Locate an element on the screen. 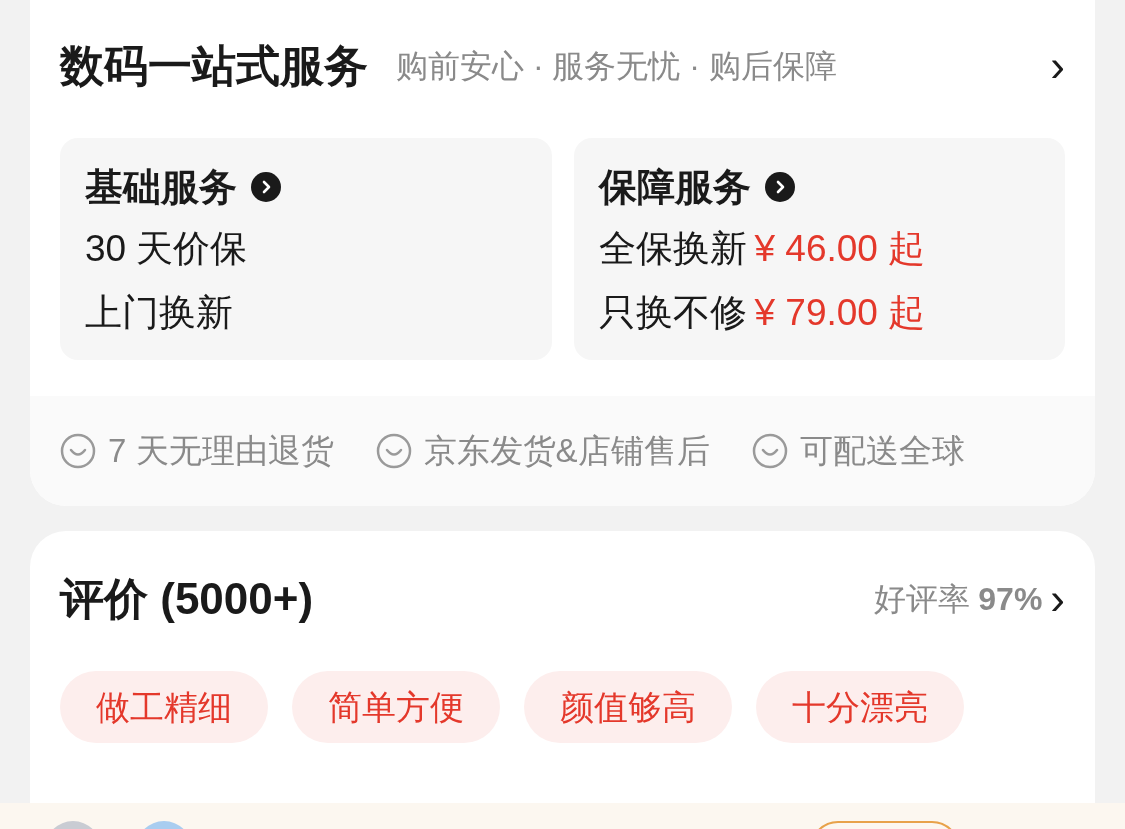 Image resolution: width=1125 pixels, height=829 pixels. review-tag: 简单方便 is located at coordinates (396, 707).